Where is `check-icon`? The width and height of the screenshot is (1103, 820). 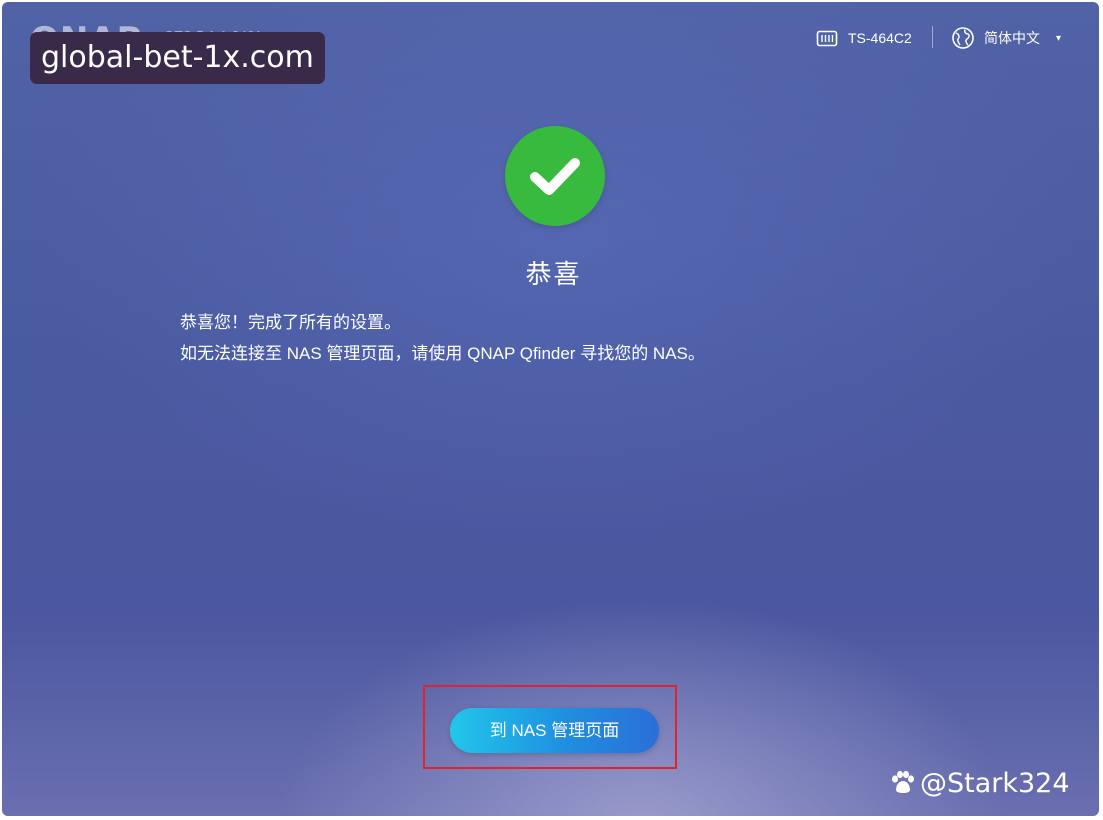
check-icon is located at coordinates (555, 176).